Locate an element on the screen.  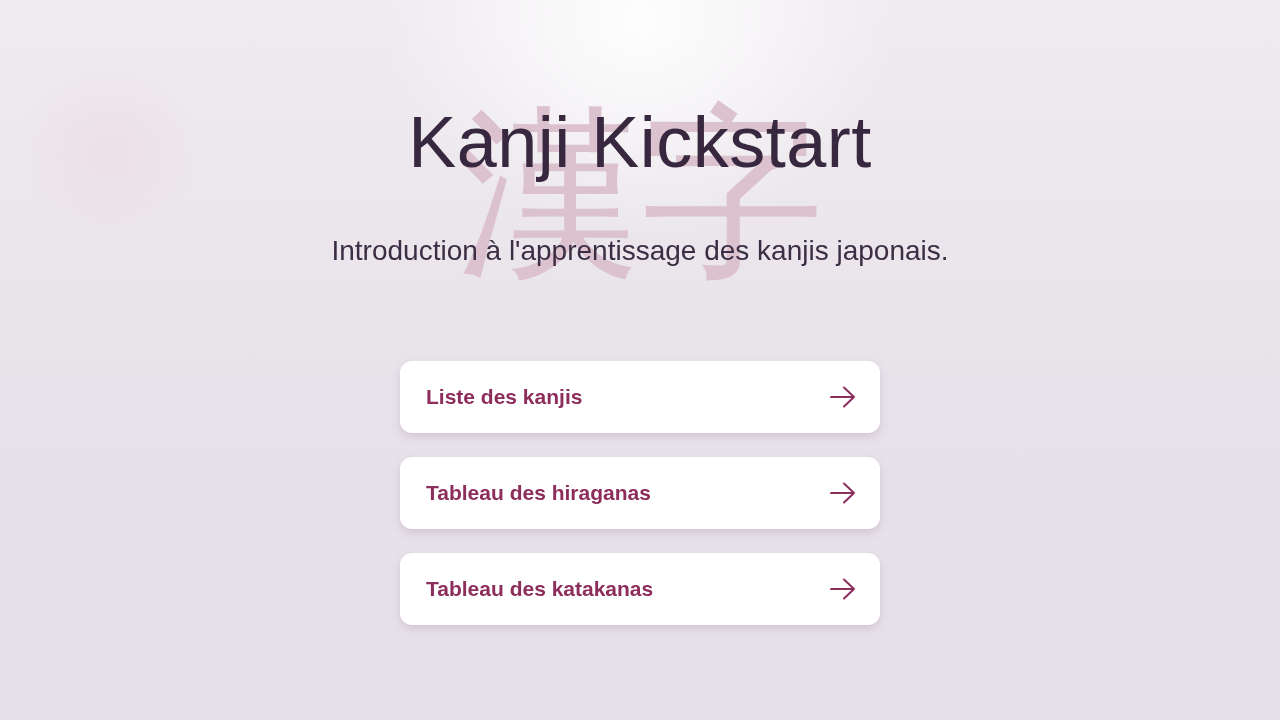
nav-link-card: Tableau des katakanas is located at coordinates (640, 589).